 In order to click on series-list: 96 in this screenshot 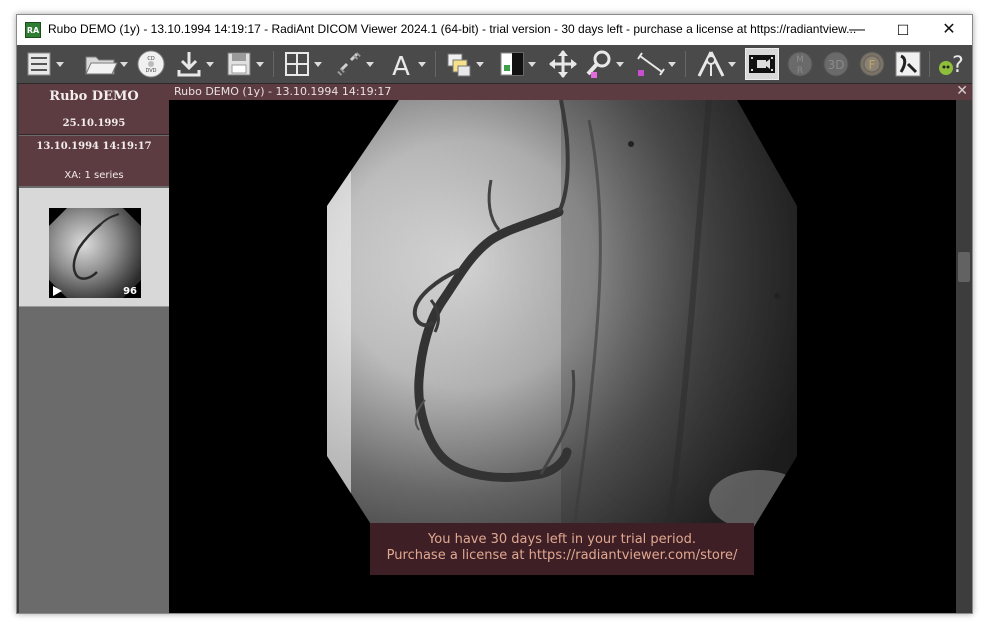, I will do `click(94, 247)`.